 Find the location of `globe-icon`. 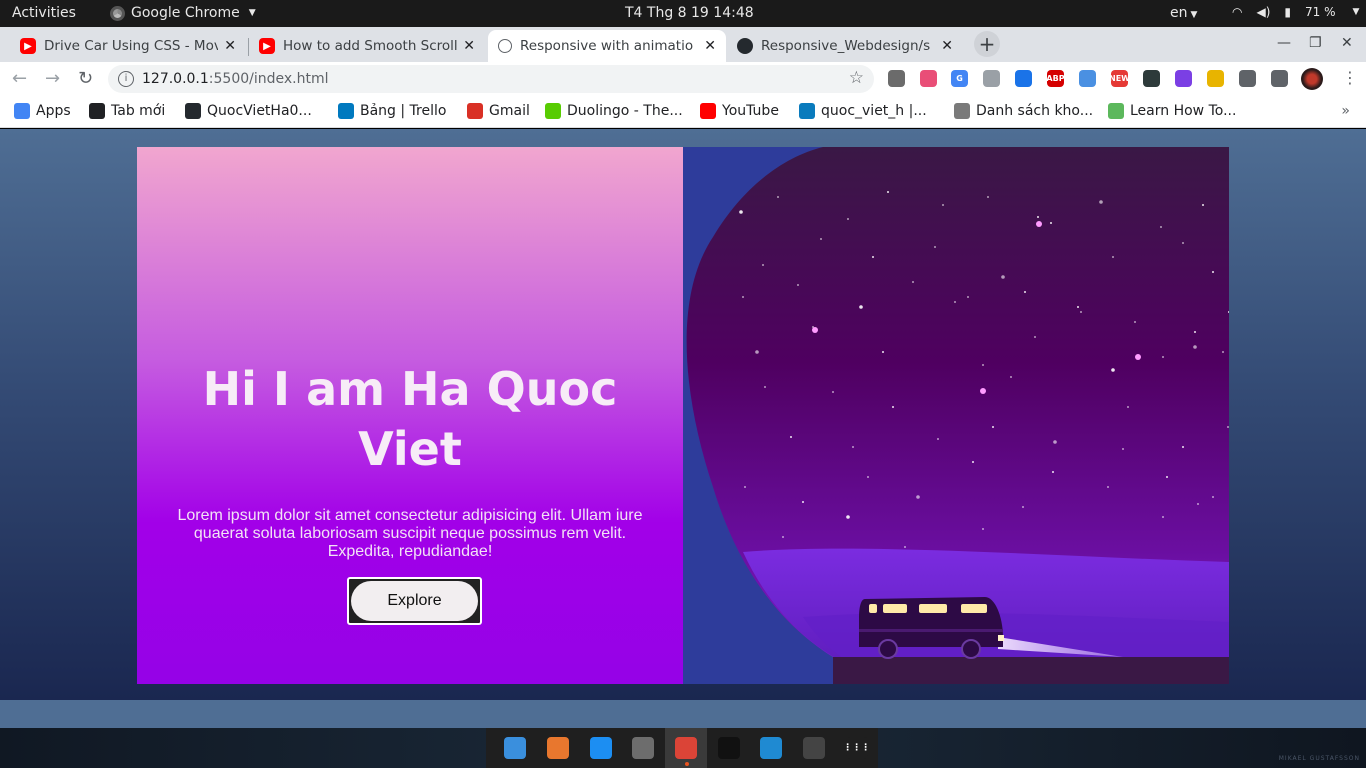

globe-icon is located at coordinates (505, 46).